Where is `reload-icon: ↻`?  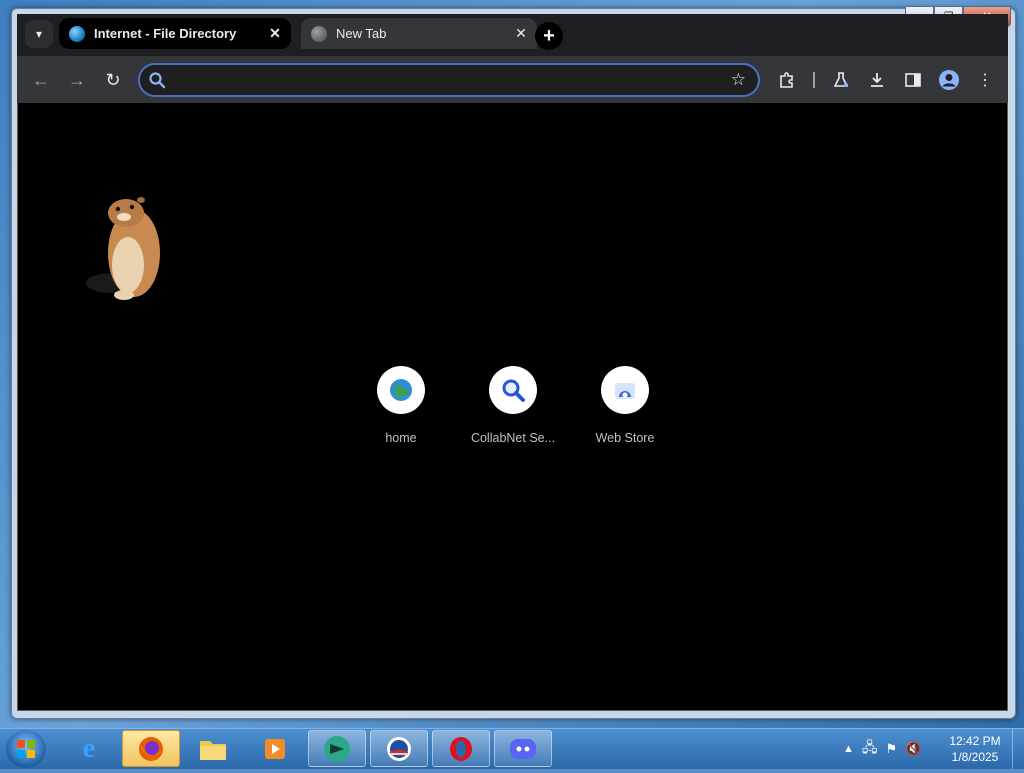 reload-icon: ↻ is located at coordinates (113, 79).